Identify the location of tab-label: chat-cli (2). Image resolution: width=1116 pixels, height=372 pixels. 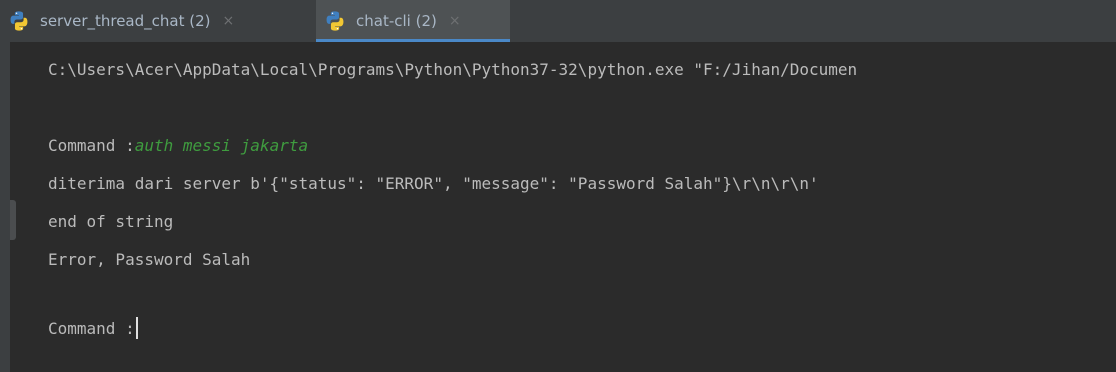
(396, 21).